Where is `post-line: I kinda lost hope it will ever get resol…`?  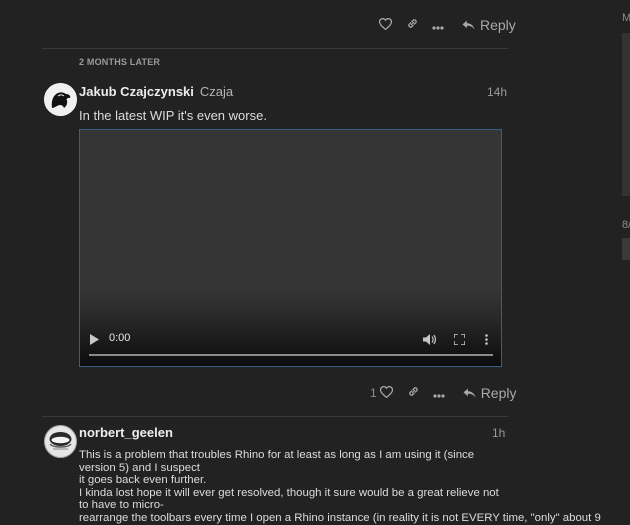 post-line: I kinda lost hope it will ever get resol… is located at coordinates (289, 499).